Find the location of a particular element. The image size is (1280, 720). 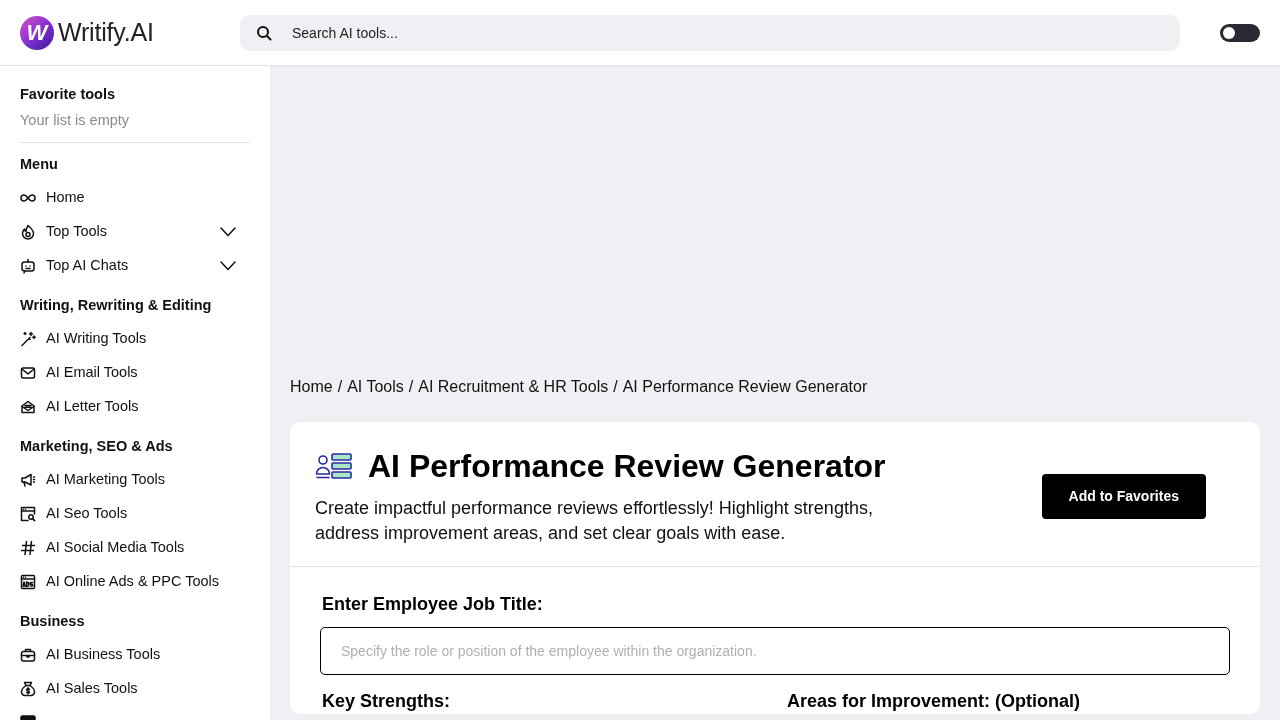

browser-search-icon is located at coordinates (28, 514).